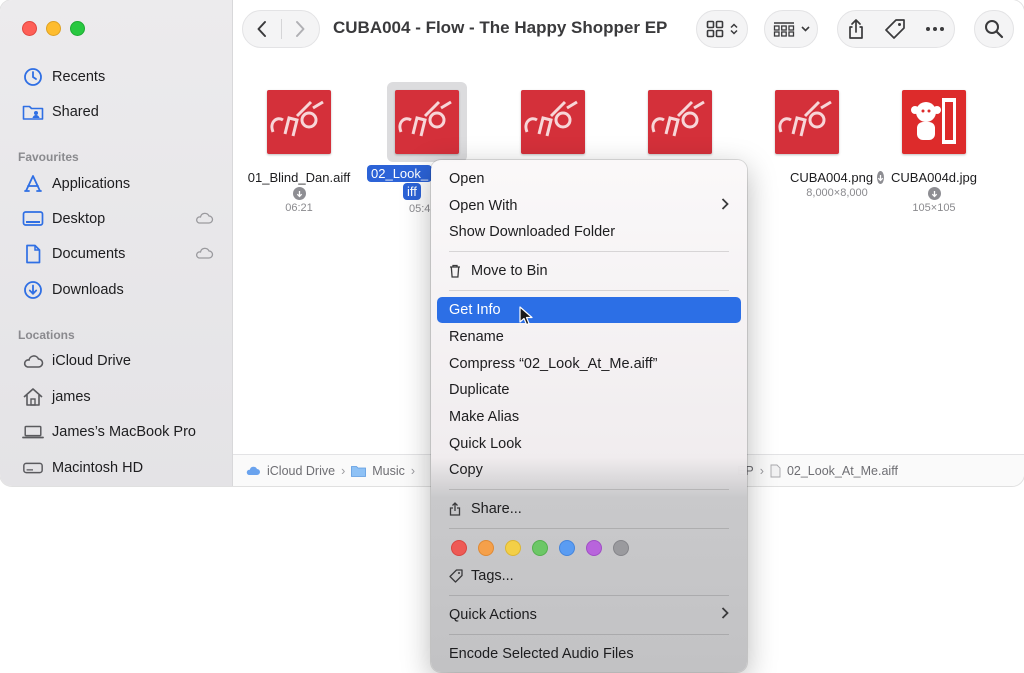 This screenshot has height=673, width=1024. Describe the element at coordinates (77, 28) in the screenshot. I see `zoom-window-button` at that location.